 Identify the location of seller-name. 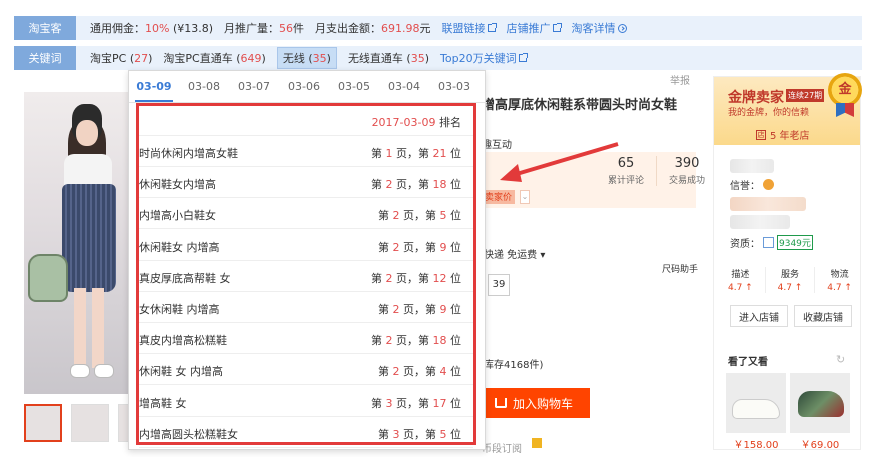
(752, 166).